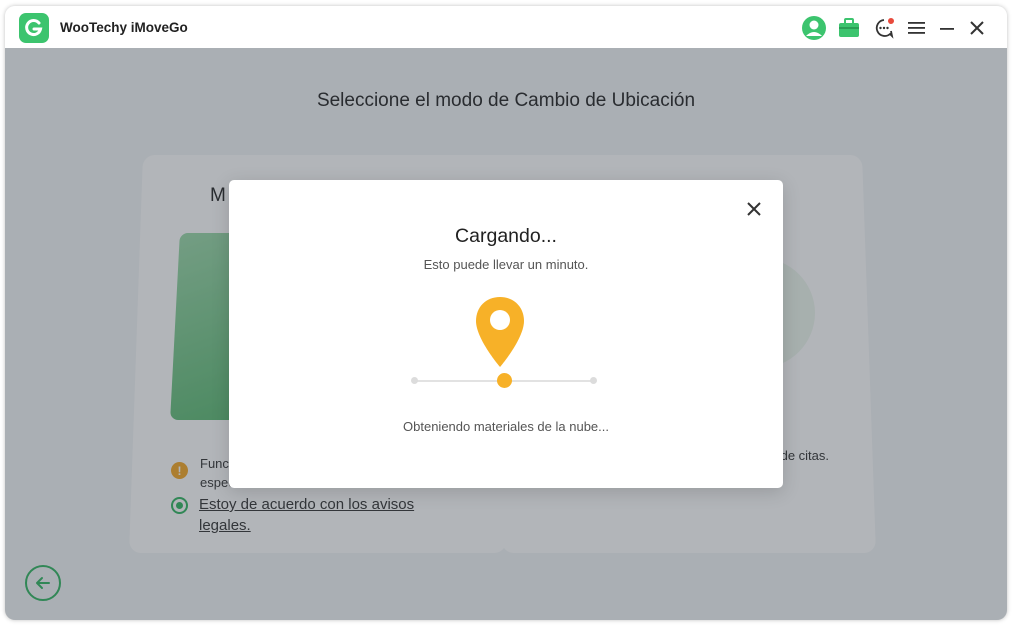 Image resolution: width=1012 pixels, height=625 pixels. I want to click on title-bar: WooTechy iMoveGo, so click(506, 27).